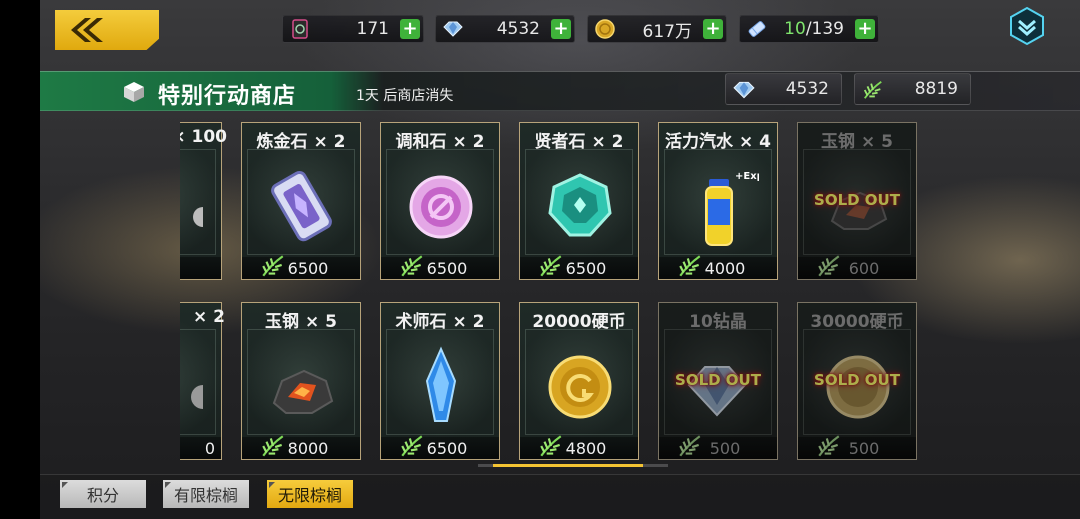  What do you see at coordinates (441, 384) in the screenshot?
I see `mage-stone-icon` at bounding box center [441, 384].